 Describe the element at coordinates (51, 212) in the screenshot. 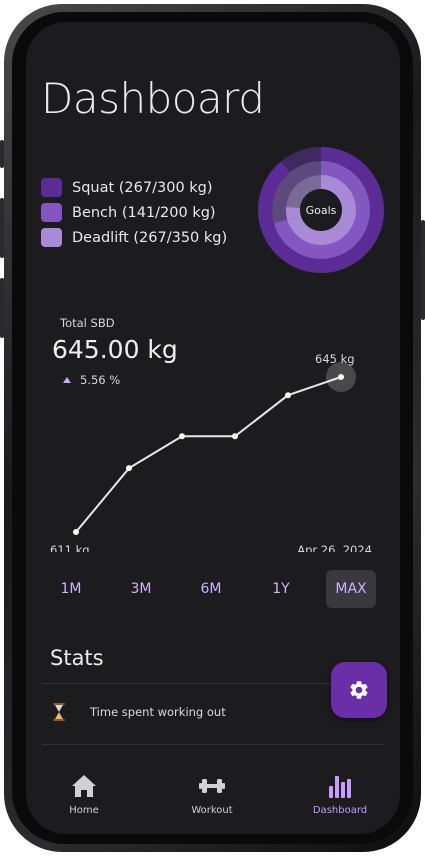

I see `bench-swatch` at that location.